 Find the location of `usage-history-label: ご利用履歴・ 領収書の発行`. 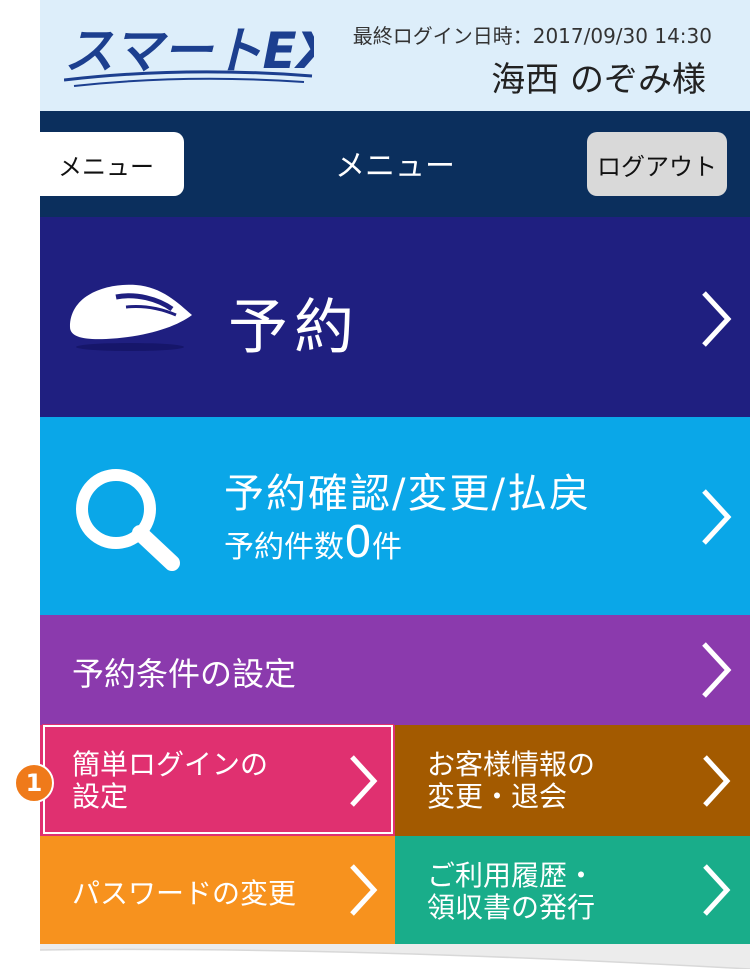

usage-history-label: ご利用履歴・ 領収書の発行 is located at coordinates (511, 892).